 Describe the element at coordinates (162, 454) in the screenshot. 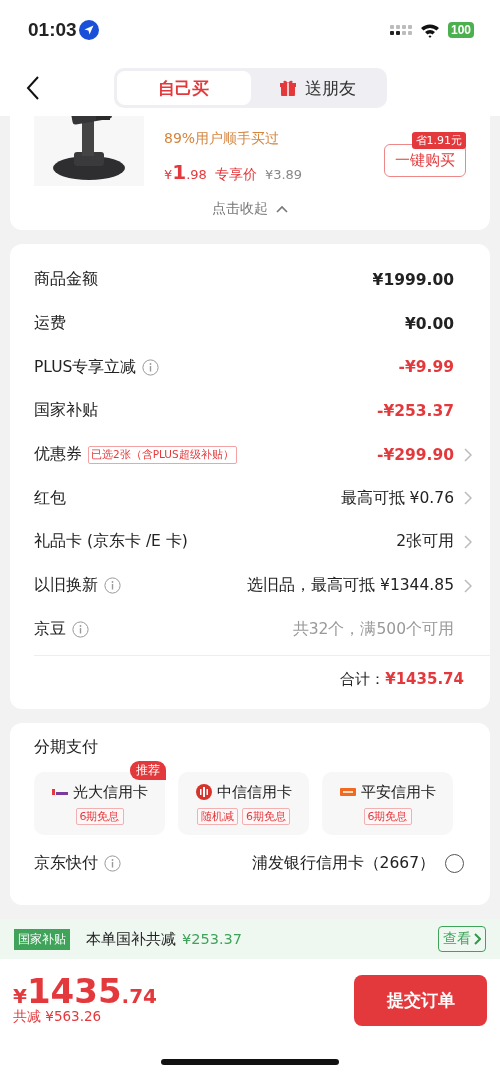

I see `coupon-tag: 已选2张（含PLUS超级补贴）` at that location.